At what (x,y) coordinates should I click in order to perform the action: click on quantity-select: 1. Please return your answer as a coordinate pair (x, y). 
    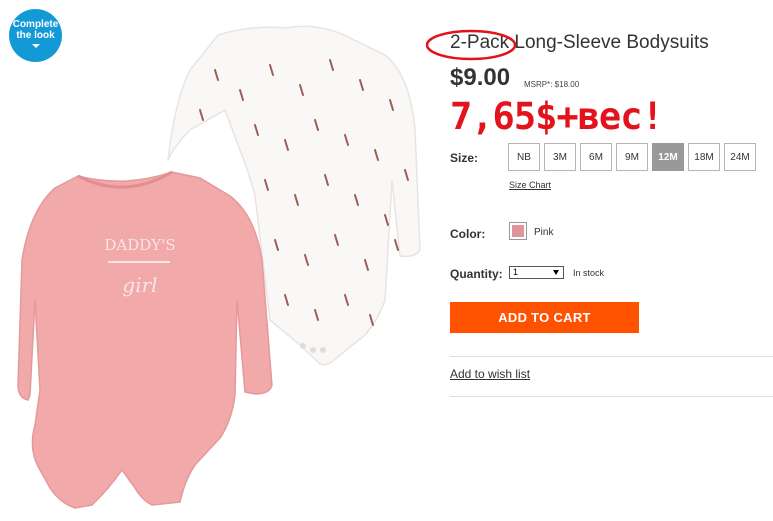
    Looking at the image, I should click on (536, 272).